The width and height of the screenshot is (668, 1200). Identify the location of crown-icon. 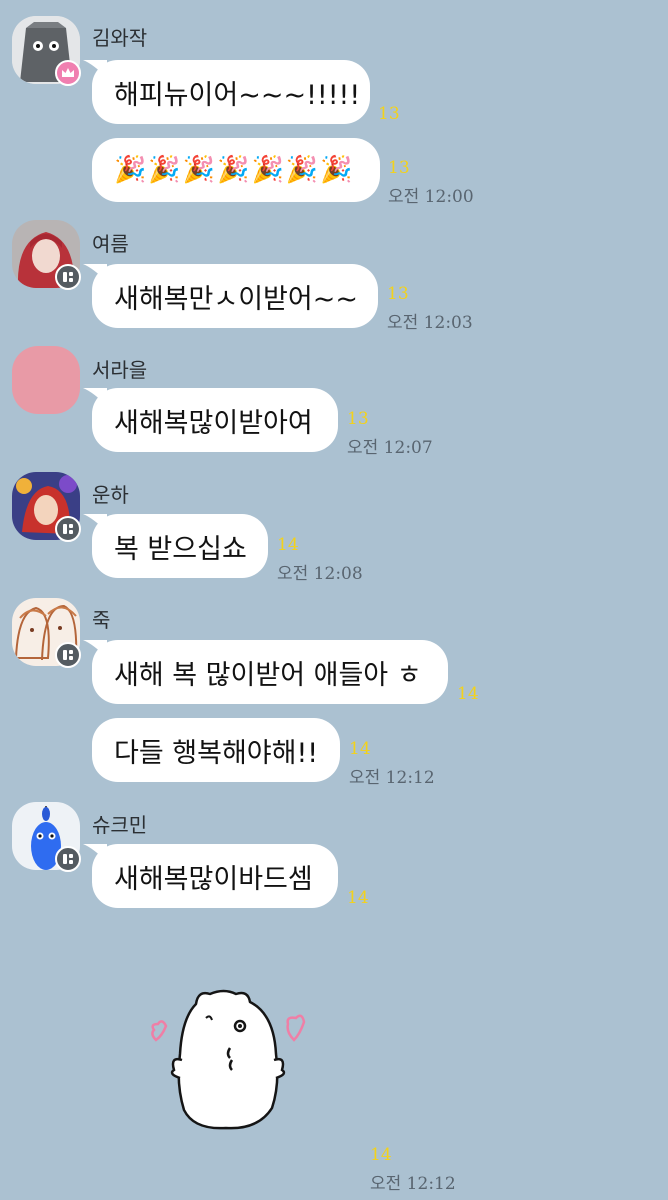
(68, 73).